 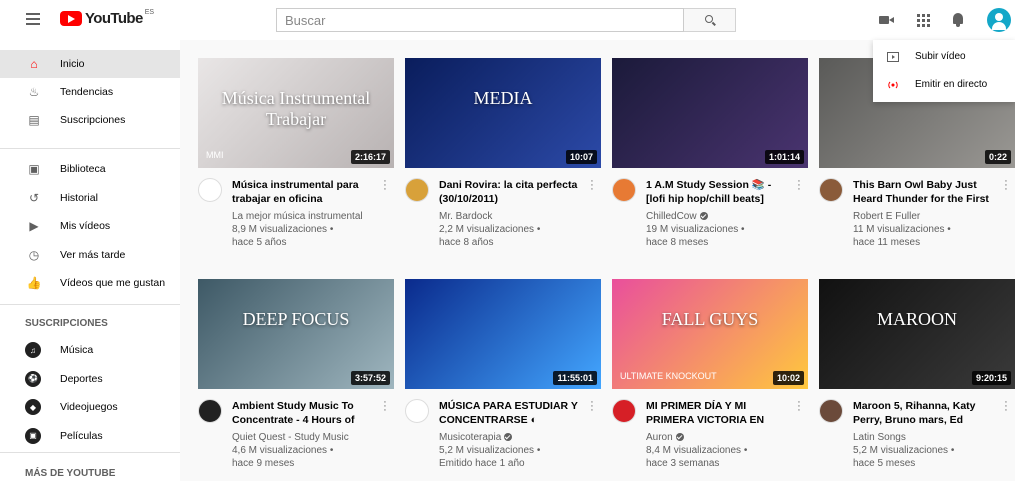 What do you see at coordinates (93, 254) in the screenshot?
I see `sidebar-item-label: Ver más tarde` at bounding box center [93, 254].